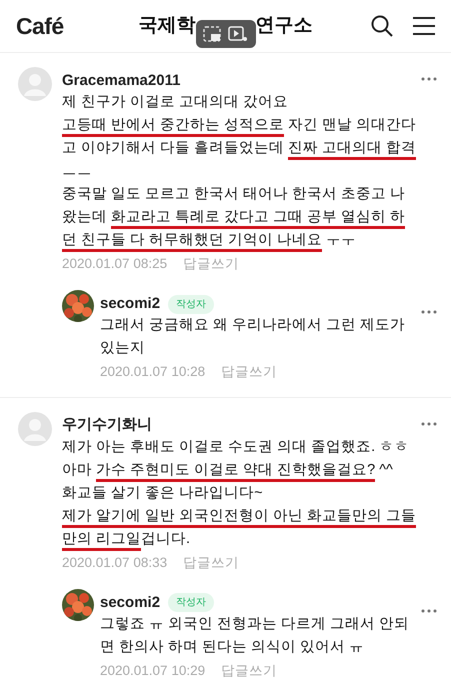  What do you see at coordinates (212, 34) in the screenshot?
I see `resize-icon` at bounding box center [212, 34].